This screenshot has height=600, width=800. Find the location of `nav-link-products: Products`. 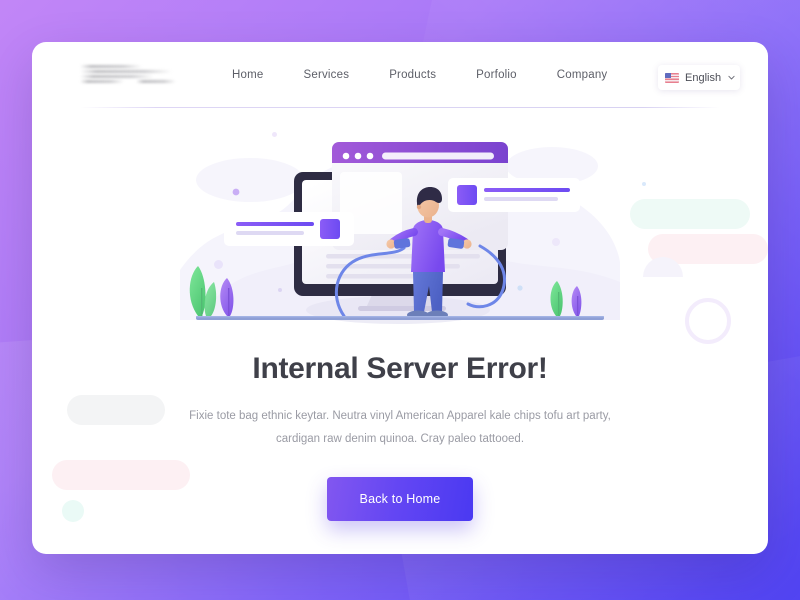

nav-link-products: Products is located at coordinates (412, 75).